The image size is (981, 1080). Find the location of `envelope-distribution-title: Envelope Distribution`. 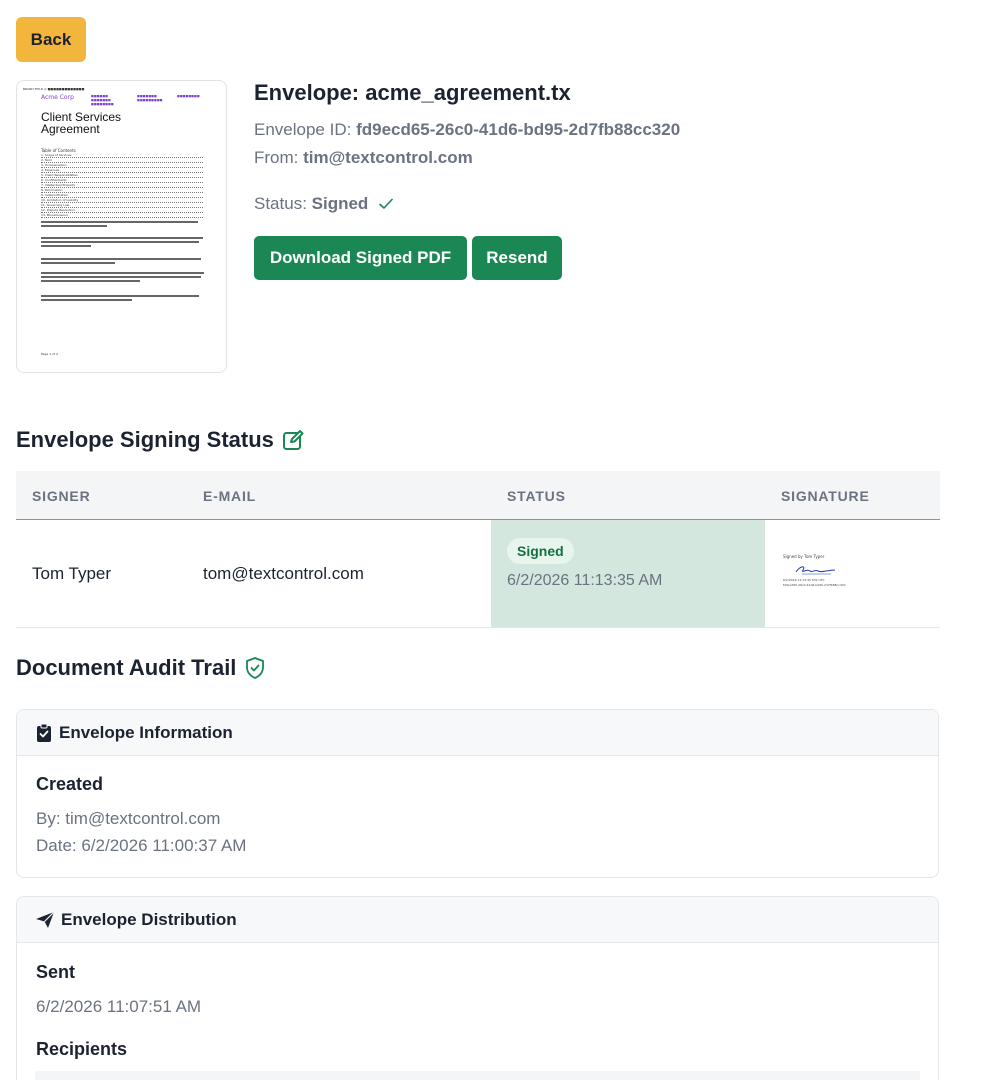

envelope-distribution-title: Envelope Distribution is located at coordinates (149, 919).